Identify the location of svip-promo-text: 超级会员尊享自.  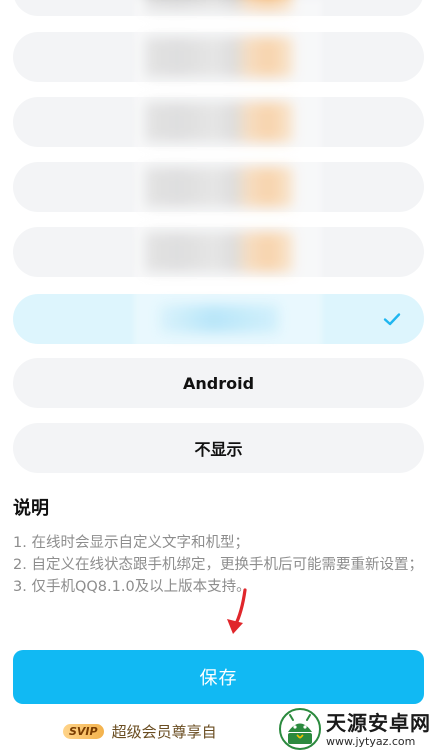
(164, 731).